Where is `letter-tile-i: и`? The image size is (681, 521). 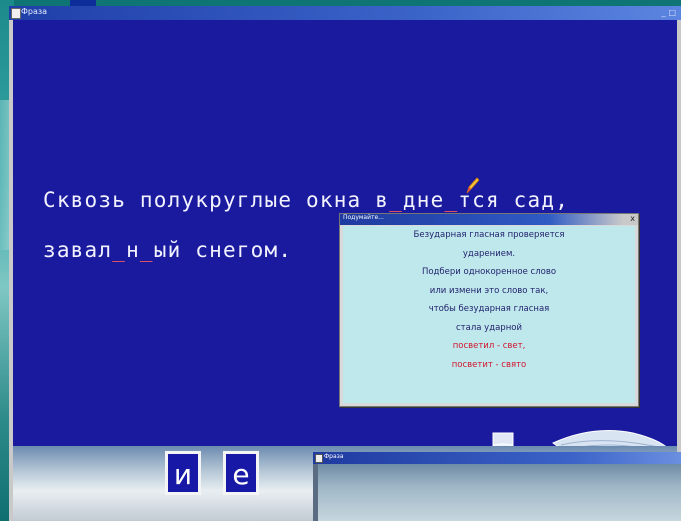
letter-tile-i: и is located at coordinates (183, 473).